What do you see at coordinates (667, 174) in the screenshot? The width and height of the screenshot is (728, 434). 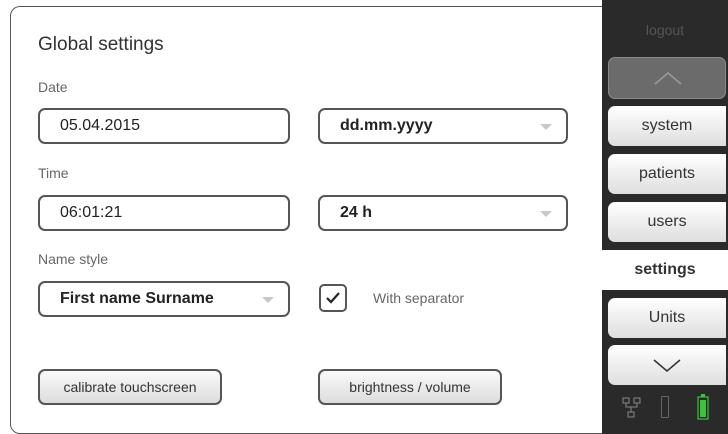 I see `tab-patients: patients` at bounding box center [667, 174].